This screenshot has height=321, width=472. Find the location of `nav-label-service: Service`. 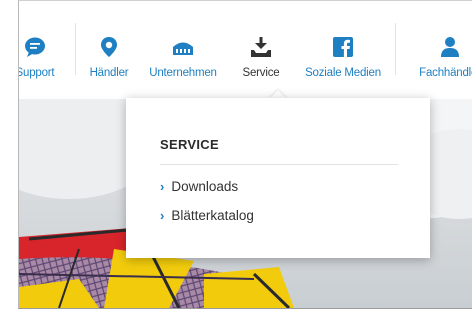

nav-label-service: Service is located at coordinates (261, 73).